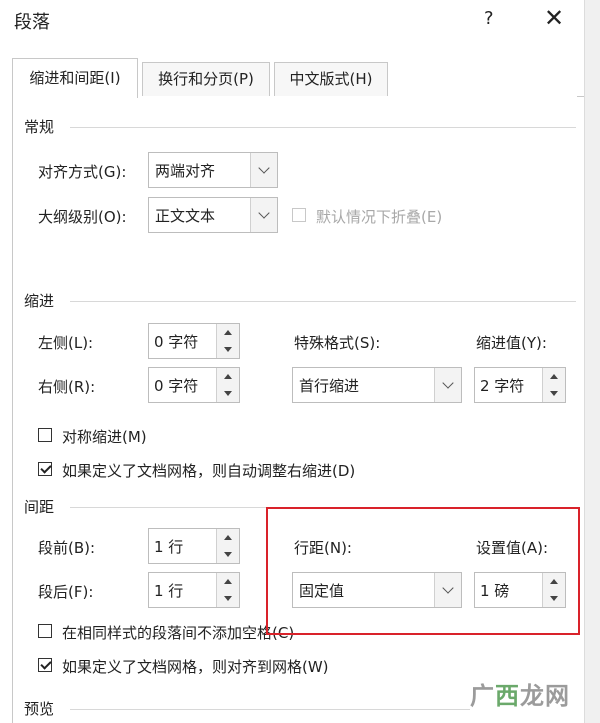 This screenshot has height=723, width=600. What do you see at coordinates (195, 667) in the screenshot?
I see `snap-to-grid-label: 如果定义了文档网格，则对齐到网格(W)` at bounding box center [195, 667].